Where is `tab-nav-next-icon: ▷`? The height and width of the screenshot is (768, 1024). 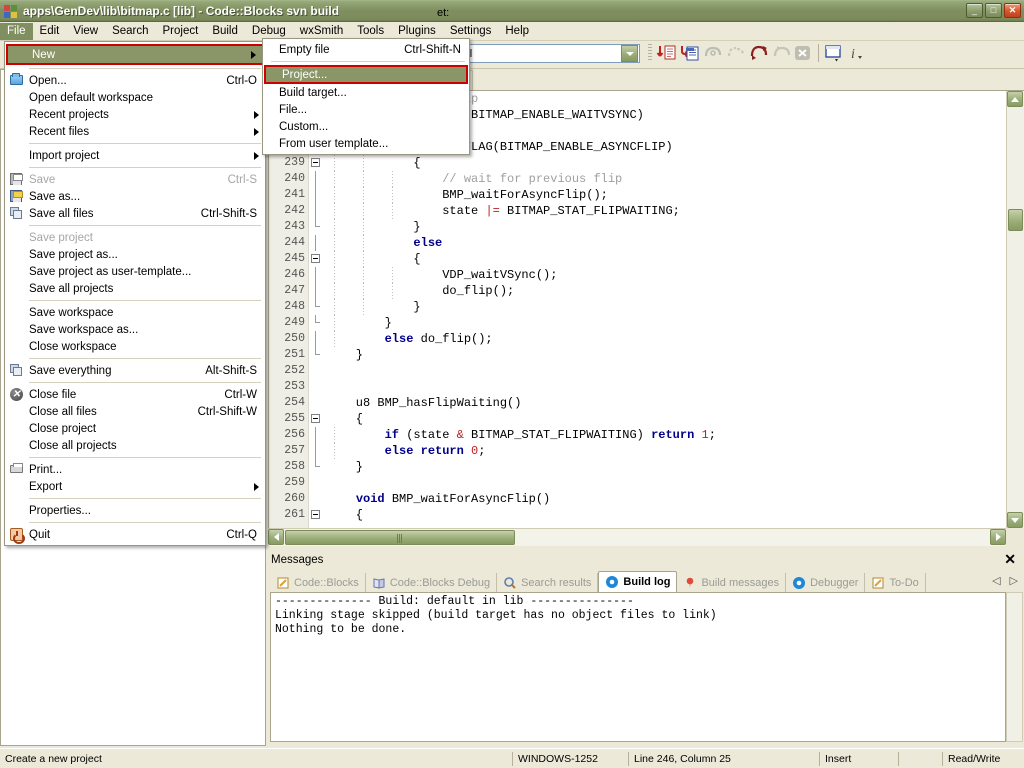 tab-nav-next-icon: ▷ is located at coordinates (1014, 580).